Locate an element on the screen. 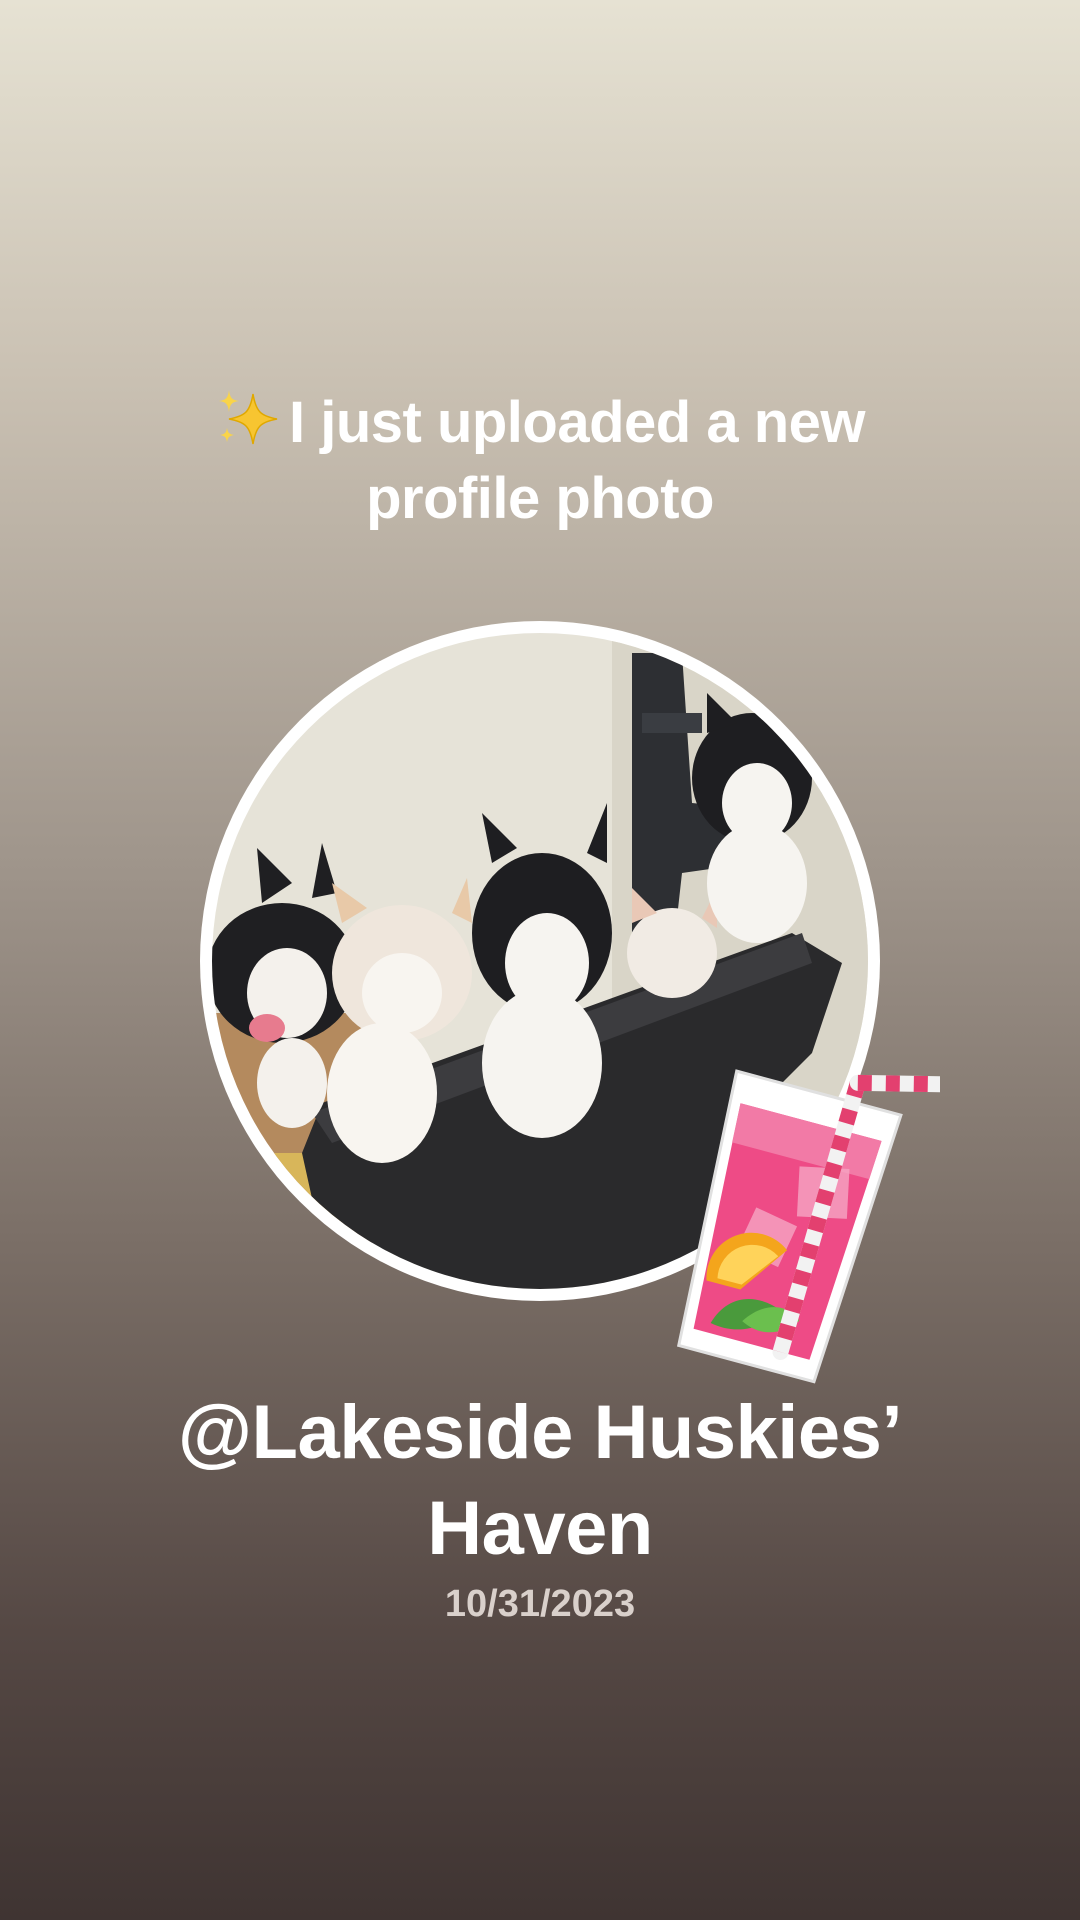 Image resolution: width=1080 pixels, height=1920 pixels. upload-date: 10/31/2023 is located at coordinates (540, 1604).